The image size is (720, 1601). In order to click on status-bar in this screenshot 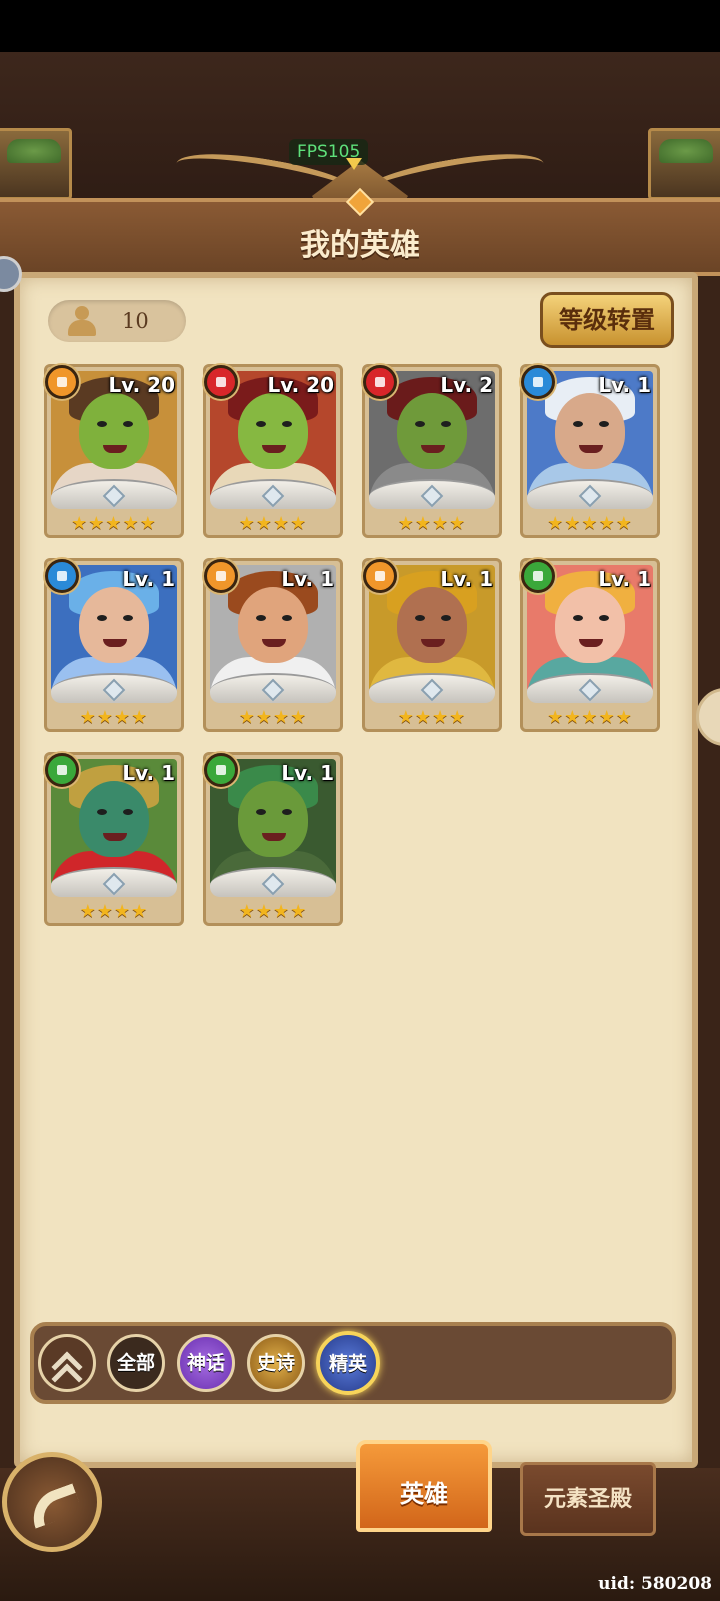, I will do `click(360, 26)`.